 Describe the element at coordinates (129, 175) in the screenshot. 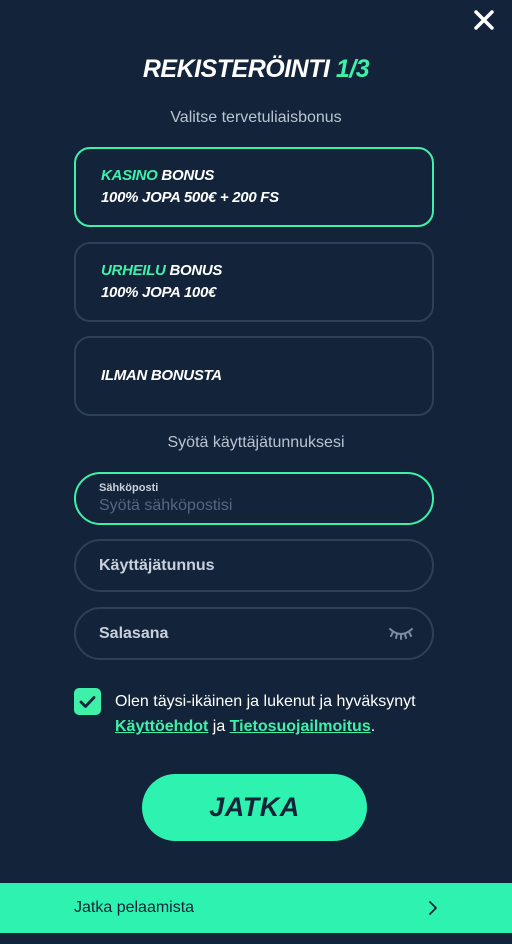

I see `bonus-accent: KASINO` at that location.